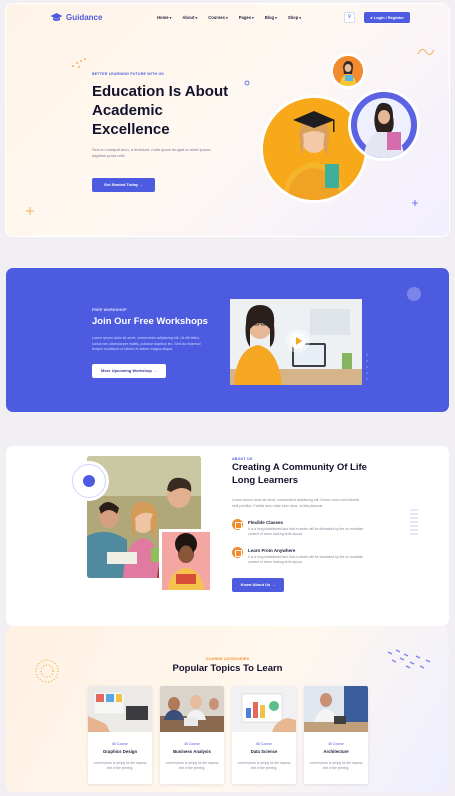 The height and width of the screenshot is (796, 455). What do you see at coordinates (294, 17) in the screenshot?
I see `menu-item-shop: Shop` at bounding box center [294, 17].